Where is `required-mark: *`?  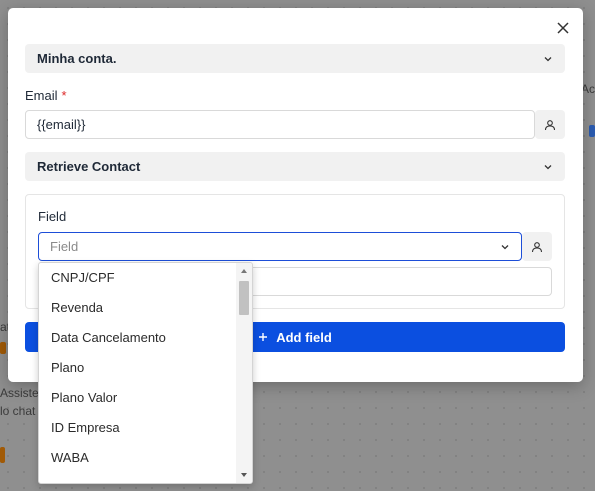
required-mark: * is located at coordinates (64, 95).